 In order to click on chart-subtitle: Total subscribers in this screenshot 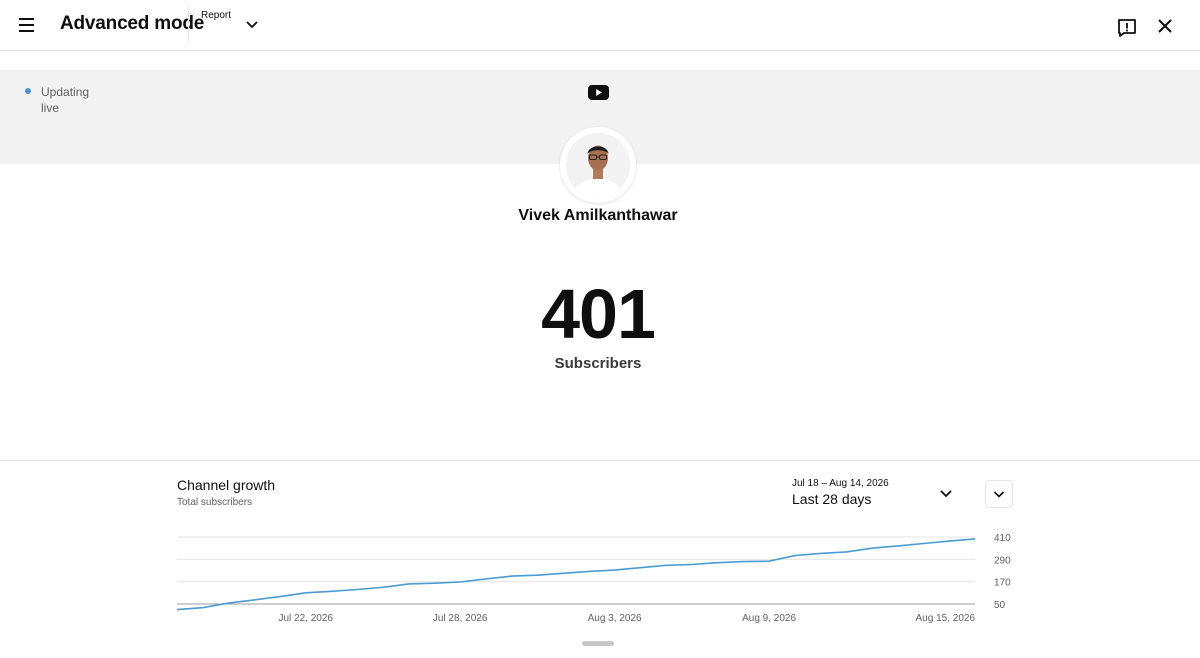, I will do `click(215, 502)`.